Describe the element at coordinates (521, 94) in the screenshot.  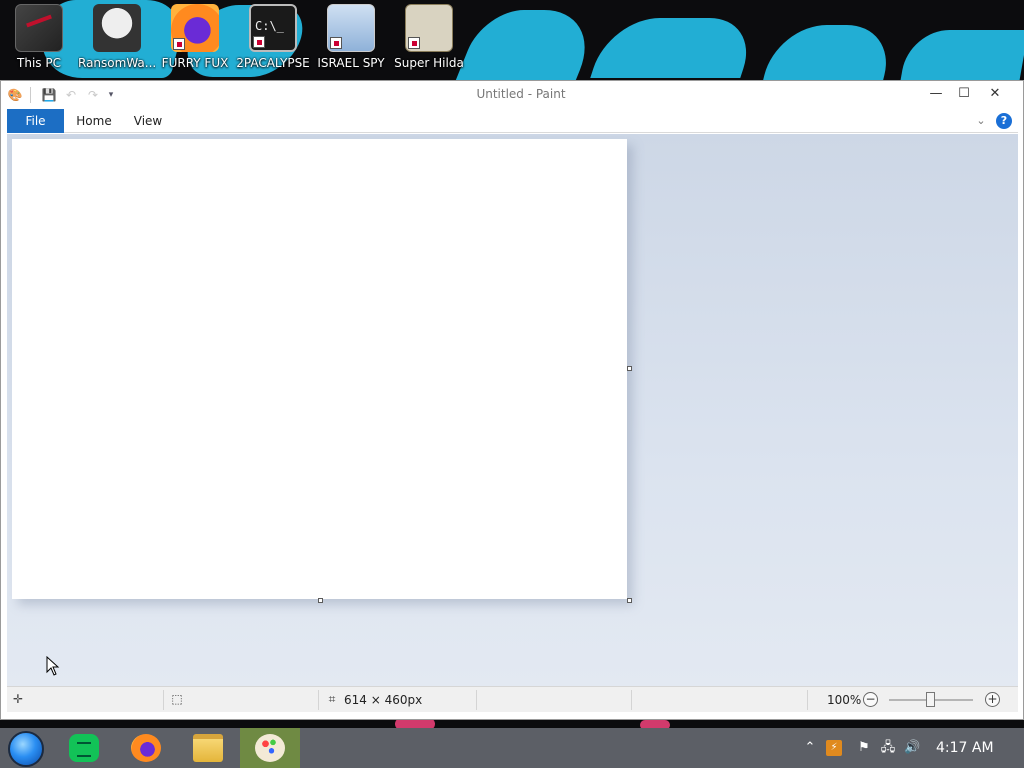
I see `window-title: Untitled - Paint` at that location.